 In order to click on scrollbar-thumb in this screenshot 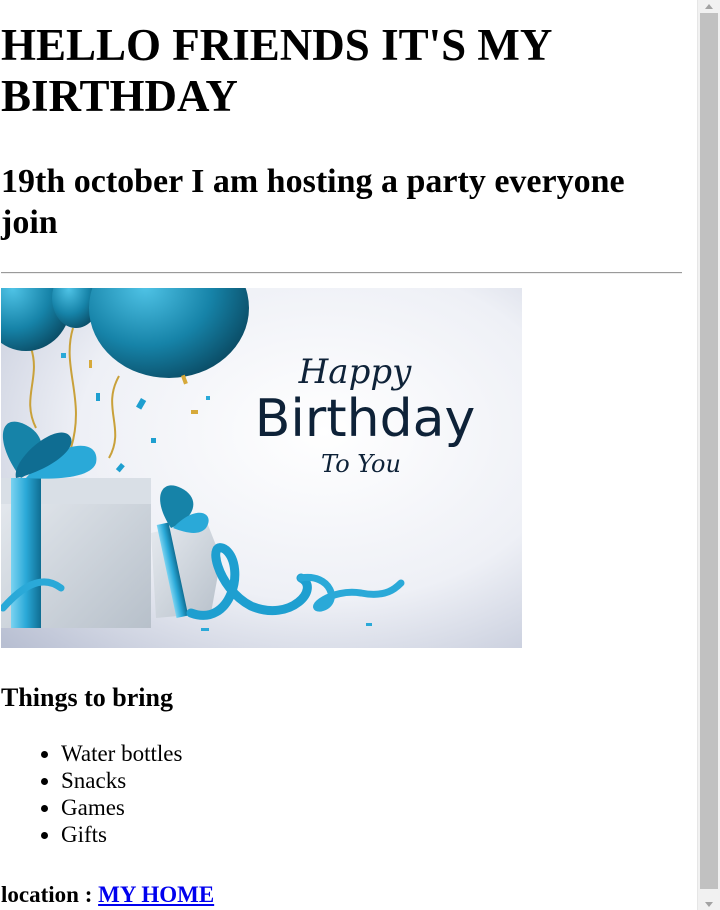, I will do `click(709, 451)`.